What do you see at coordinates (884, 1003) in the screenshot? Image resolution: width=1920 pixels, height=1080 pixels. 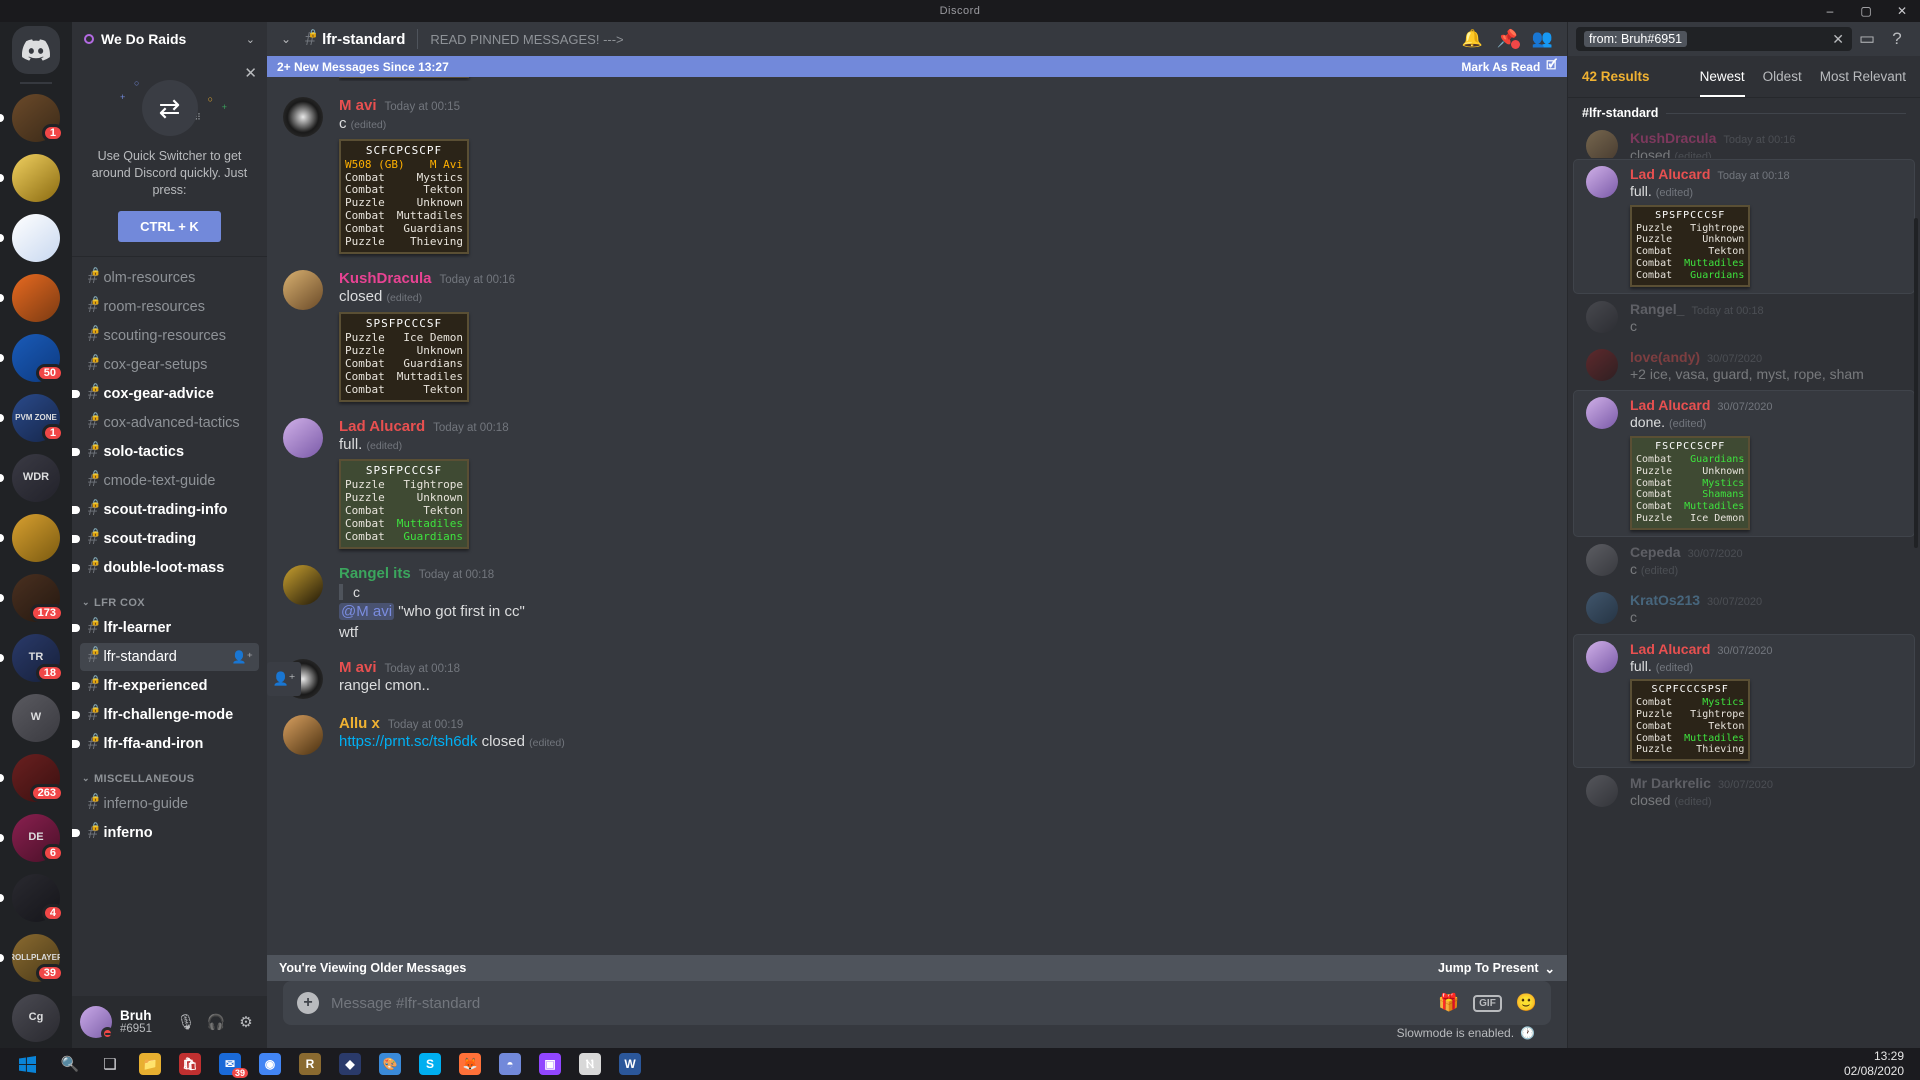 I see `message-input-placeholder: Message #lfr-standard` at bounding box center [884, 1003].